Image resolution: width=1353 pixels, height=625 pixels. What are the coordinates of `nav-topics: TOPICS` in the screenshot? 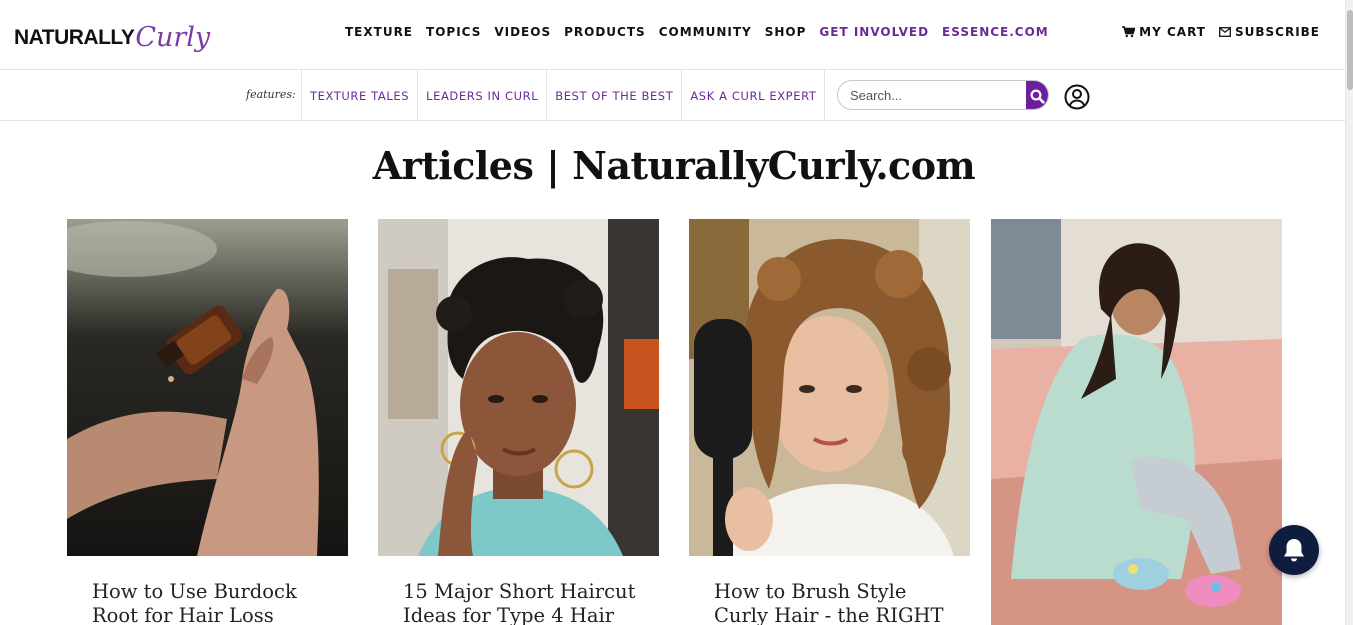 It's located at (453, 32).